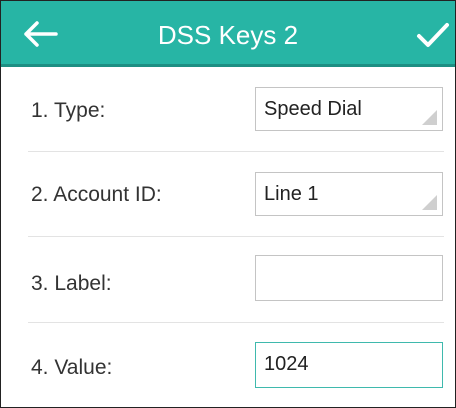  I want to click on checkmark-icon, so click(433, 35).